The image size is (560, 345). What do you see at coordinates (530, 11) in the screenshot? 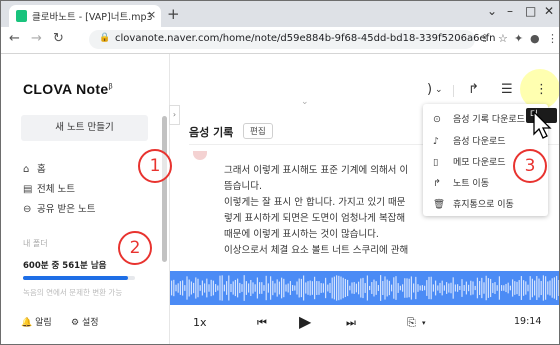
I see `maximize-icon: □` at bounding box center [530, 11].